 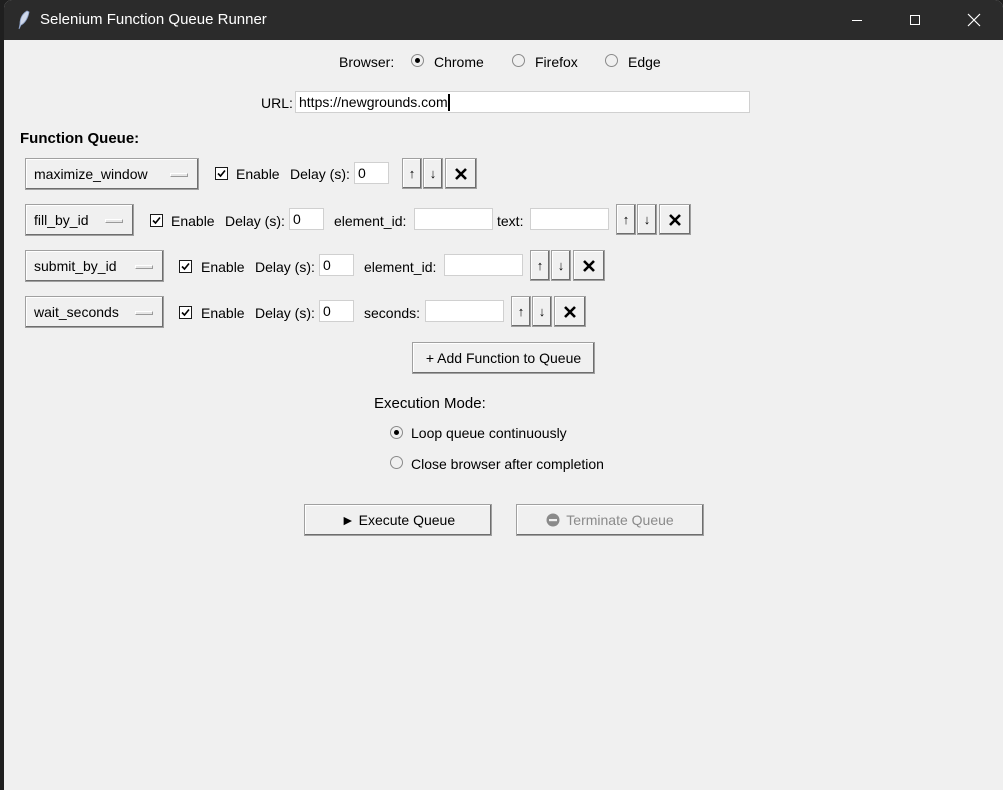 I want to click on close-button, so click(x=974, y=20).